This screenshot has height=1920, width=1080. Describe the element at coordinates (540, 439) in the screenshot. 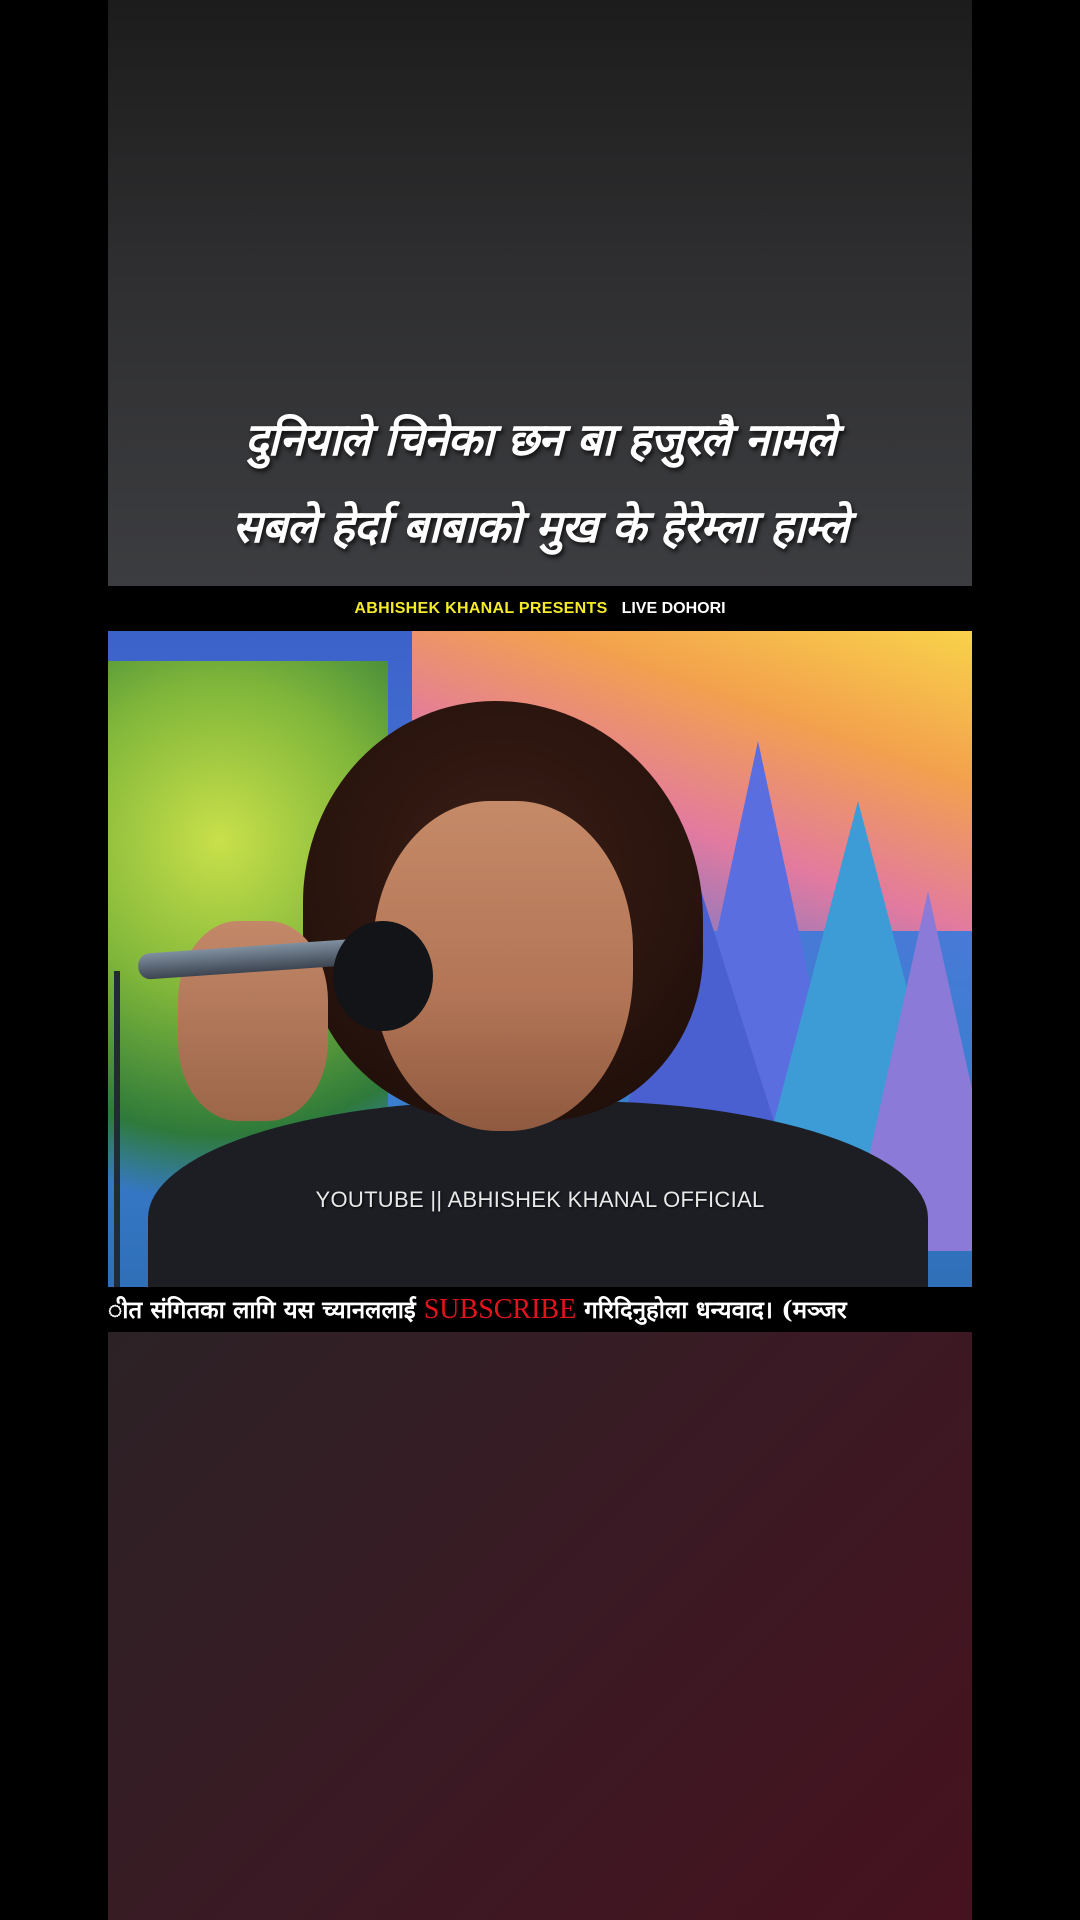

I see `lyric-line-1: दुनियाले चिनेका छन बा हजुरलै नामले` at that location.